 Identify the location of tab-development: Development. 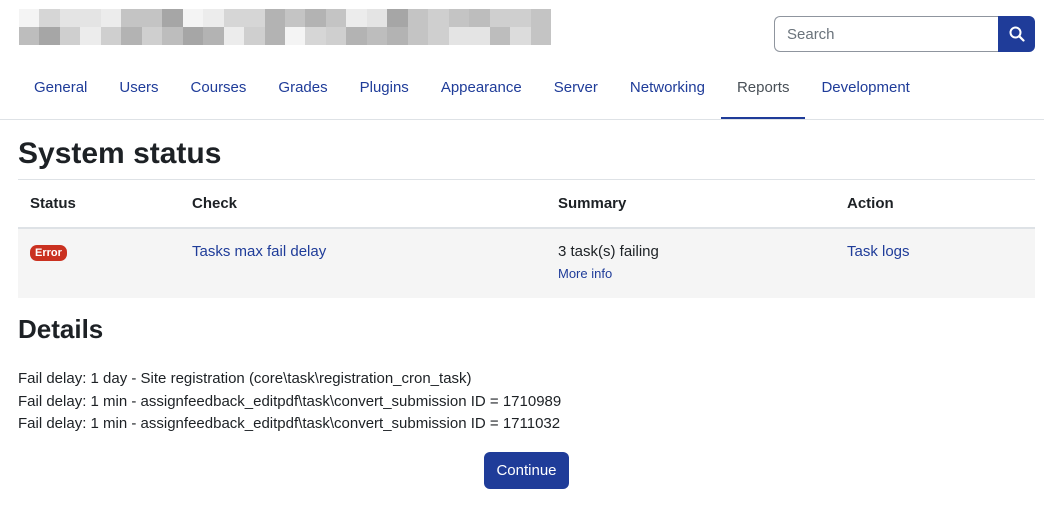
(865, 91).